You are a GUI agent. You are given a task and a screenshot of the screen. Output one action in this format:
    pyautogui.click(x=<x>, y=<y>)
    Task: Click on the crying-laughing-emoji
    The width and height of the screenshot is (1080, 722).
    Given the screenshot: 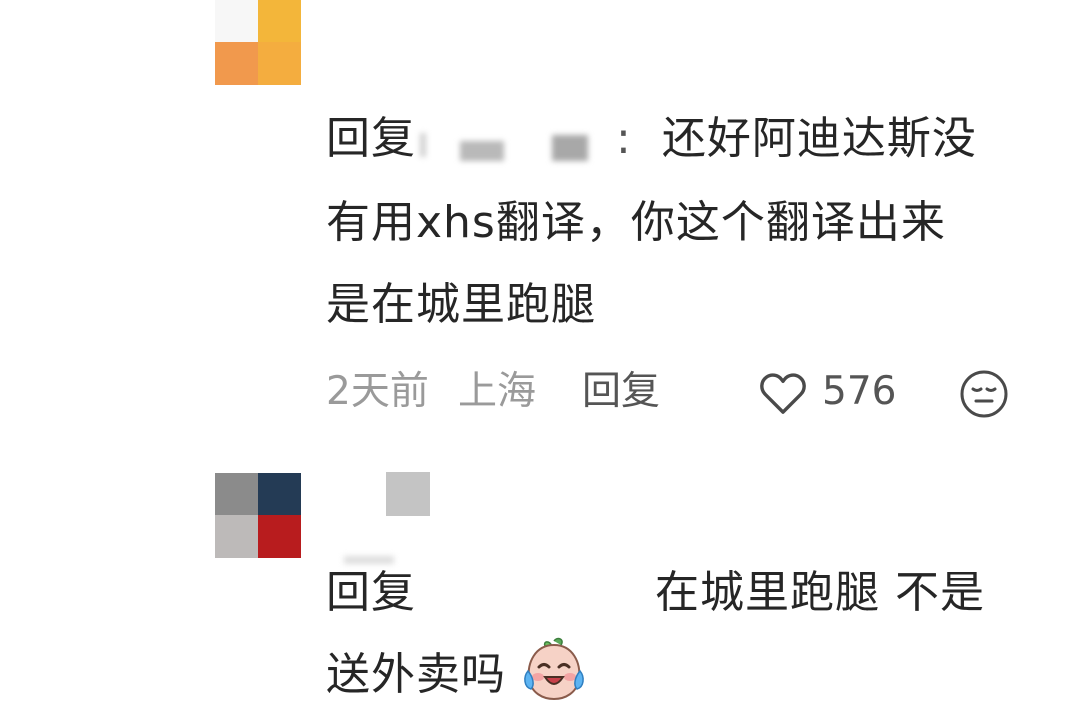 What is the action you would take?
    pyautogui.click(x=554, y=669)
    